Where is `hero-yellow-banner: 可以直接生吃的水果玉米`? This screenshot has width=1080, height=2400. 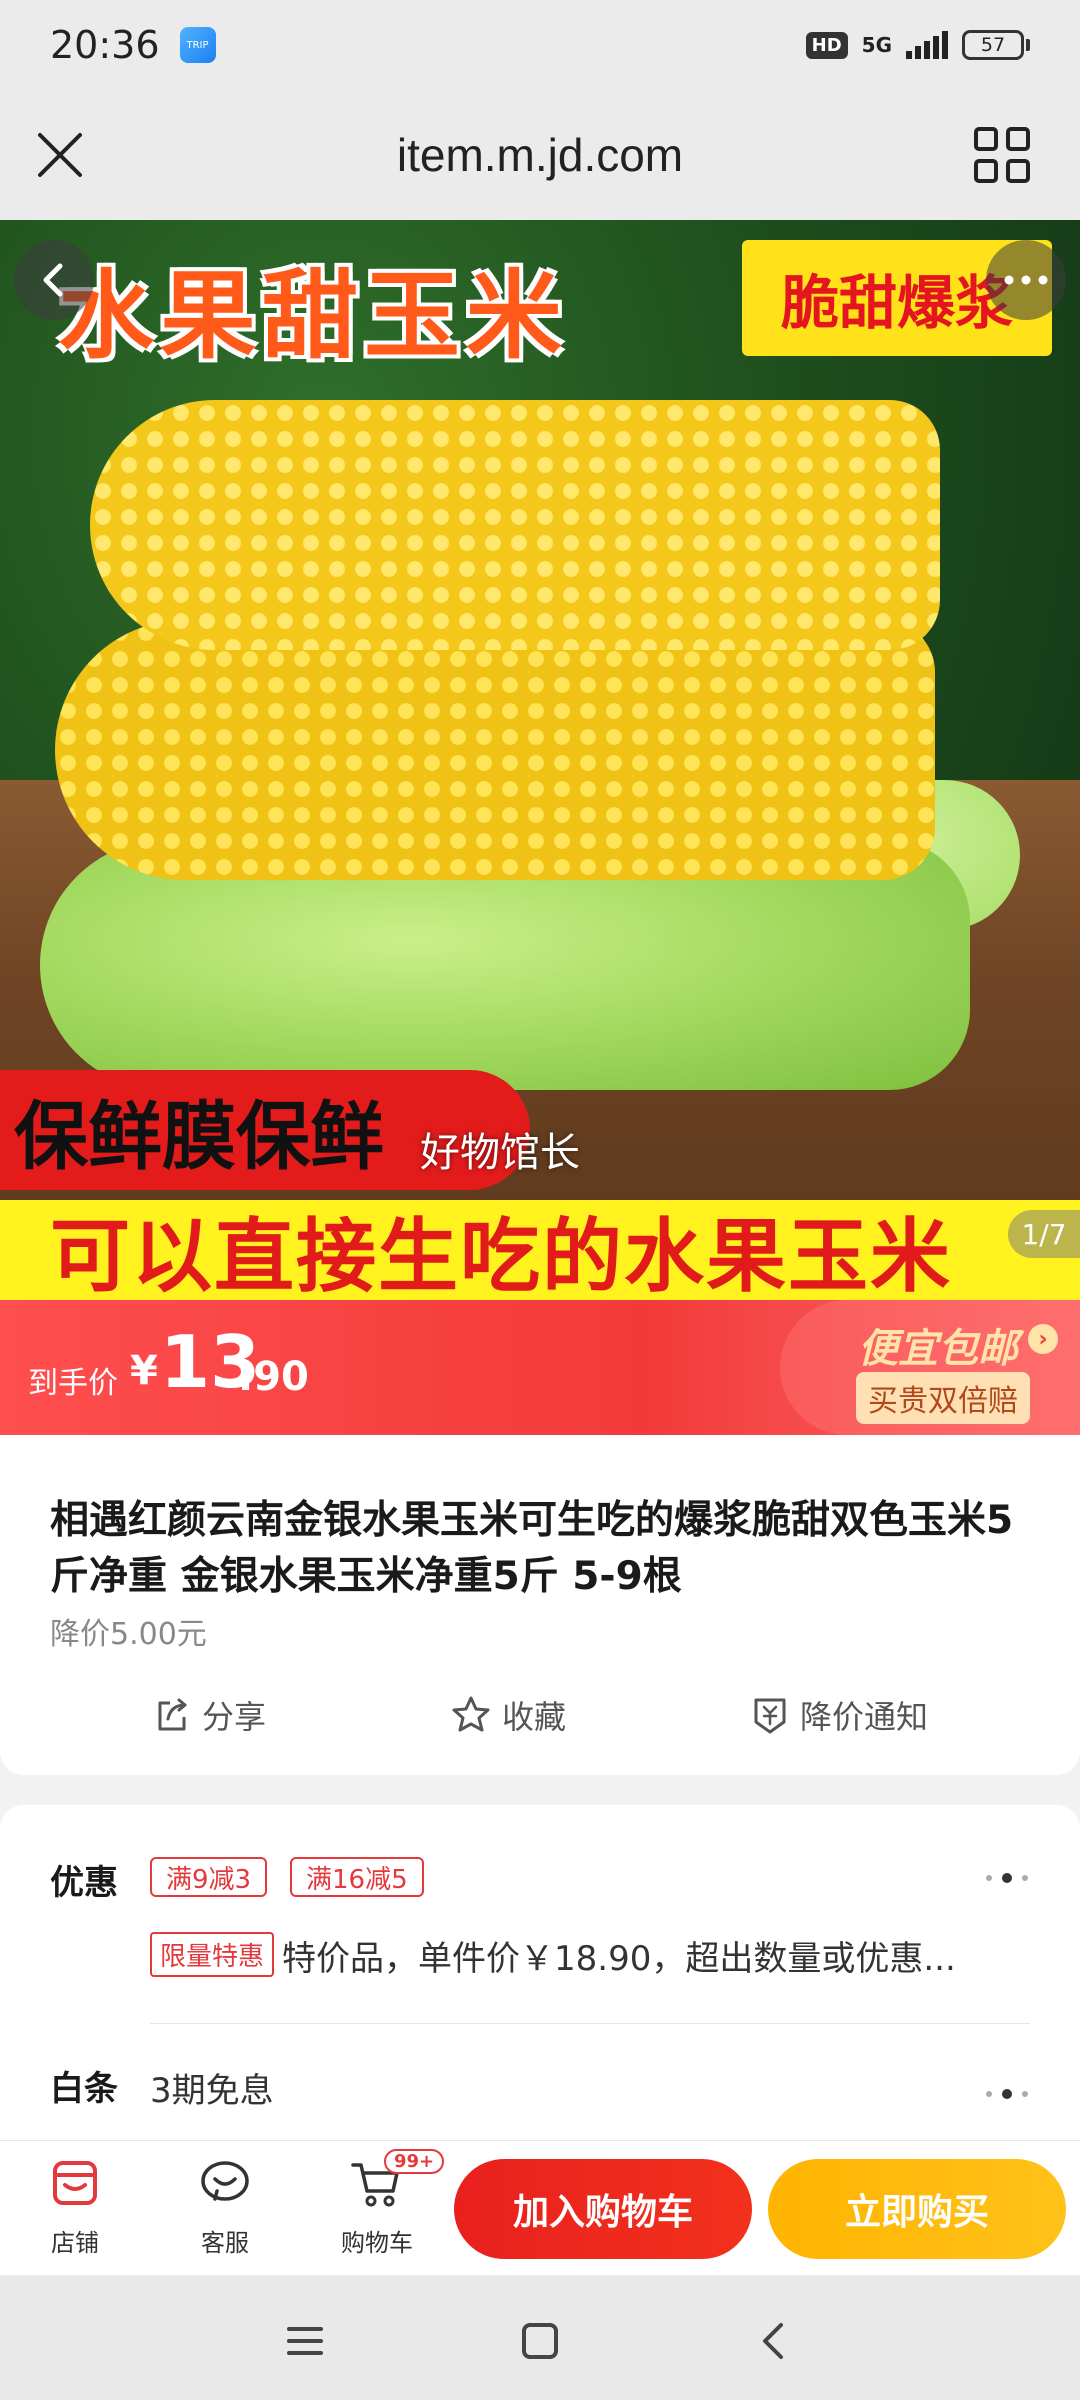 hero-yellow-banner: 可以直接生吃的水果玉米 is located at coordinates (540, 1250).